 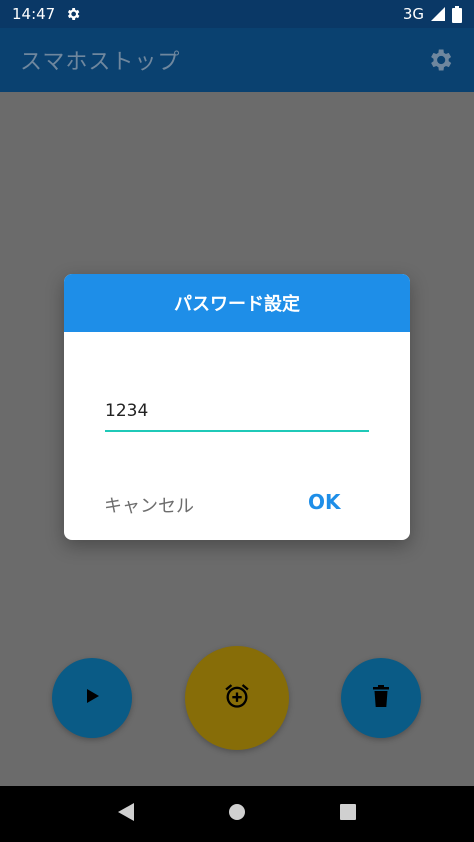 I want to click on navigation-bar, so click(x=237, y=814).